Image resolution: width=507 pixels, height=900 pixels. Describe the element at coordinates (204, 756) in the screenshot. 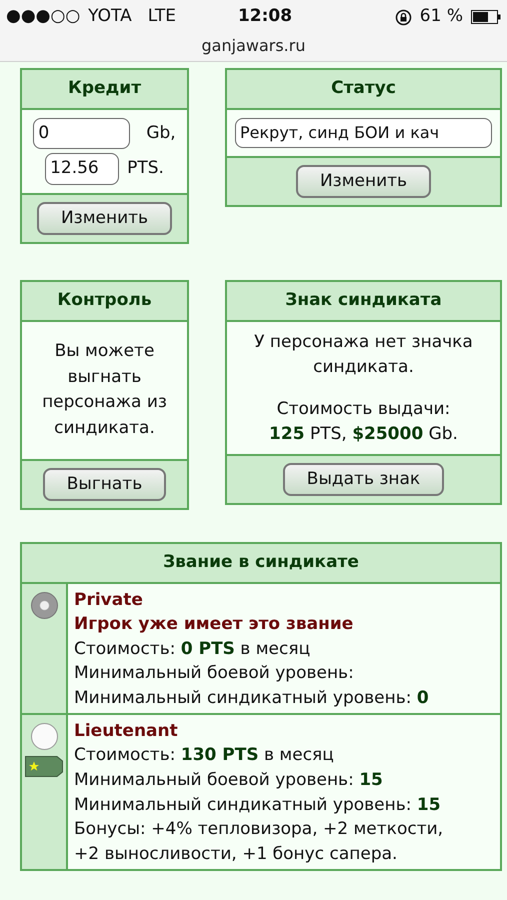

I see `rank-info-text: Стоимость: 130 PTS в месяц` at that location.